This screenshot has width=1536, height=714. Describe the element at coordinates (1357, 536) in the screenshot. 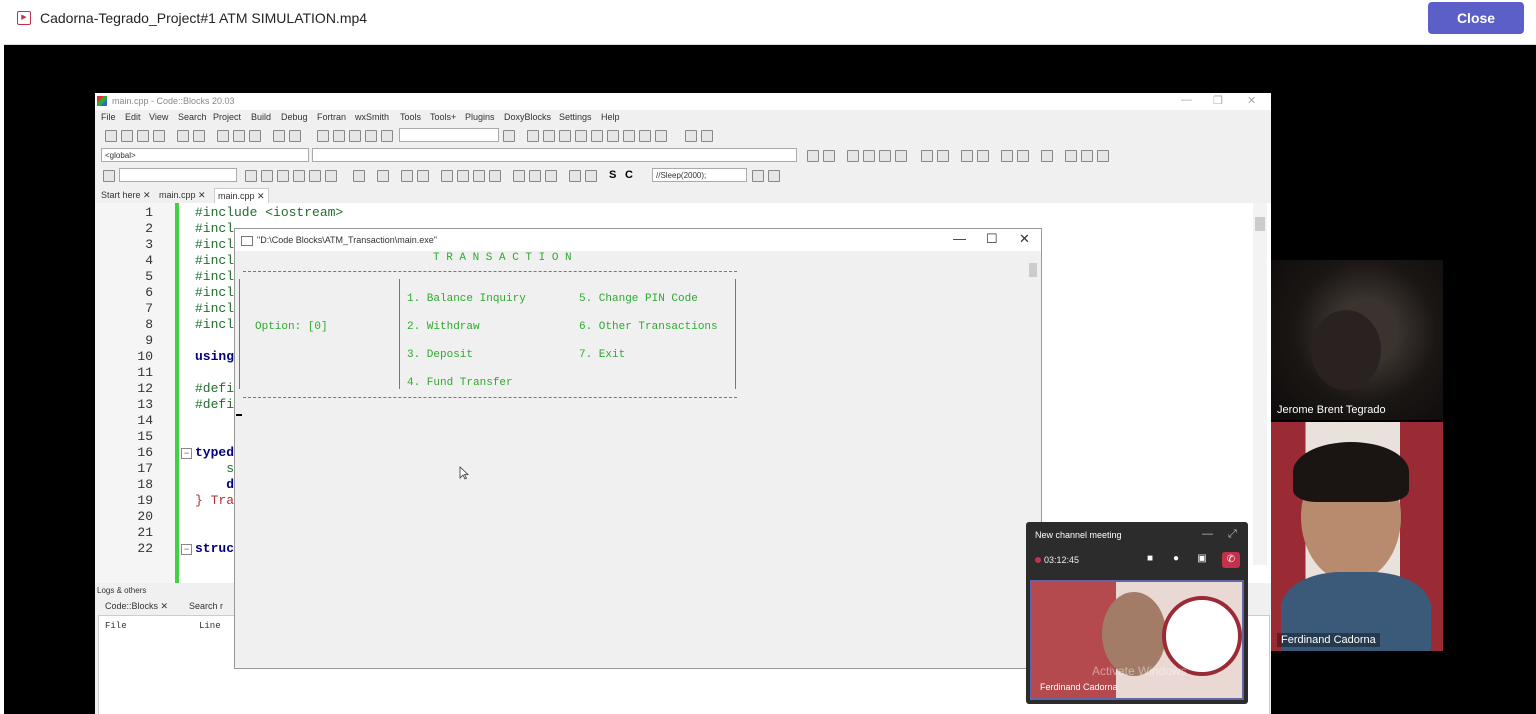

I see `participant-video: Ferdinand Cadorna` at that location.